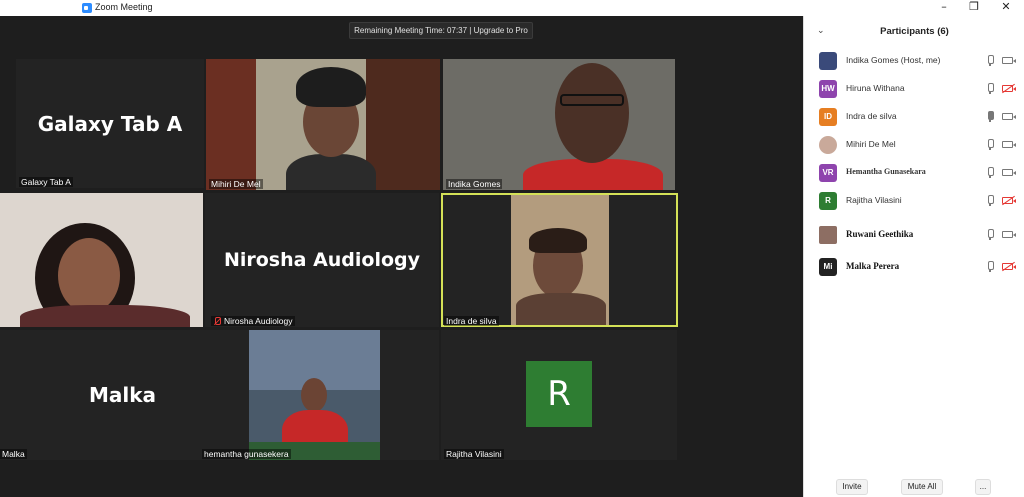 The width and height of the screenshot is (1024, 497). What do you see at coordinates (974, 7) in the screenshot?
I see `restore-button: ❐` at bounding box center [974, 7].